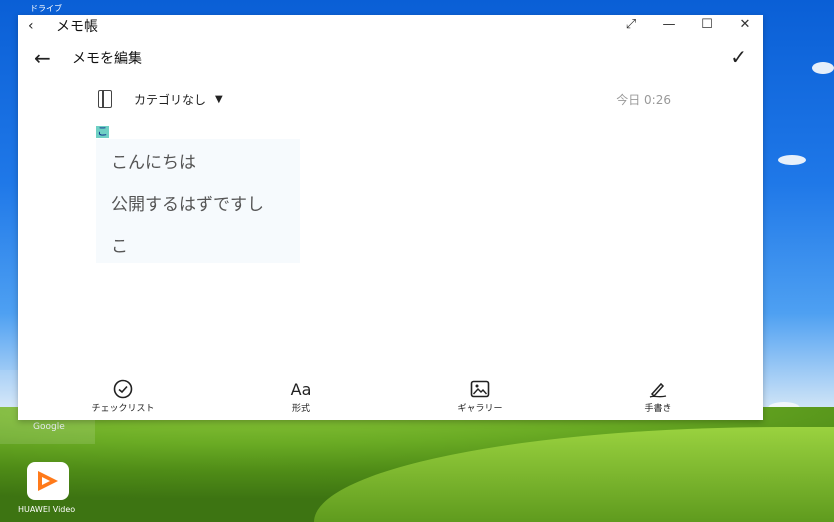  Describe the element at coordinates (738, 57) in the screenshot. I see `save-check-icon: ✓` at that location.